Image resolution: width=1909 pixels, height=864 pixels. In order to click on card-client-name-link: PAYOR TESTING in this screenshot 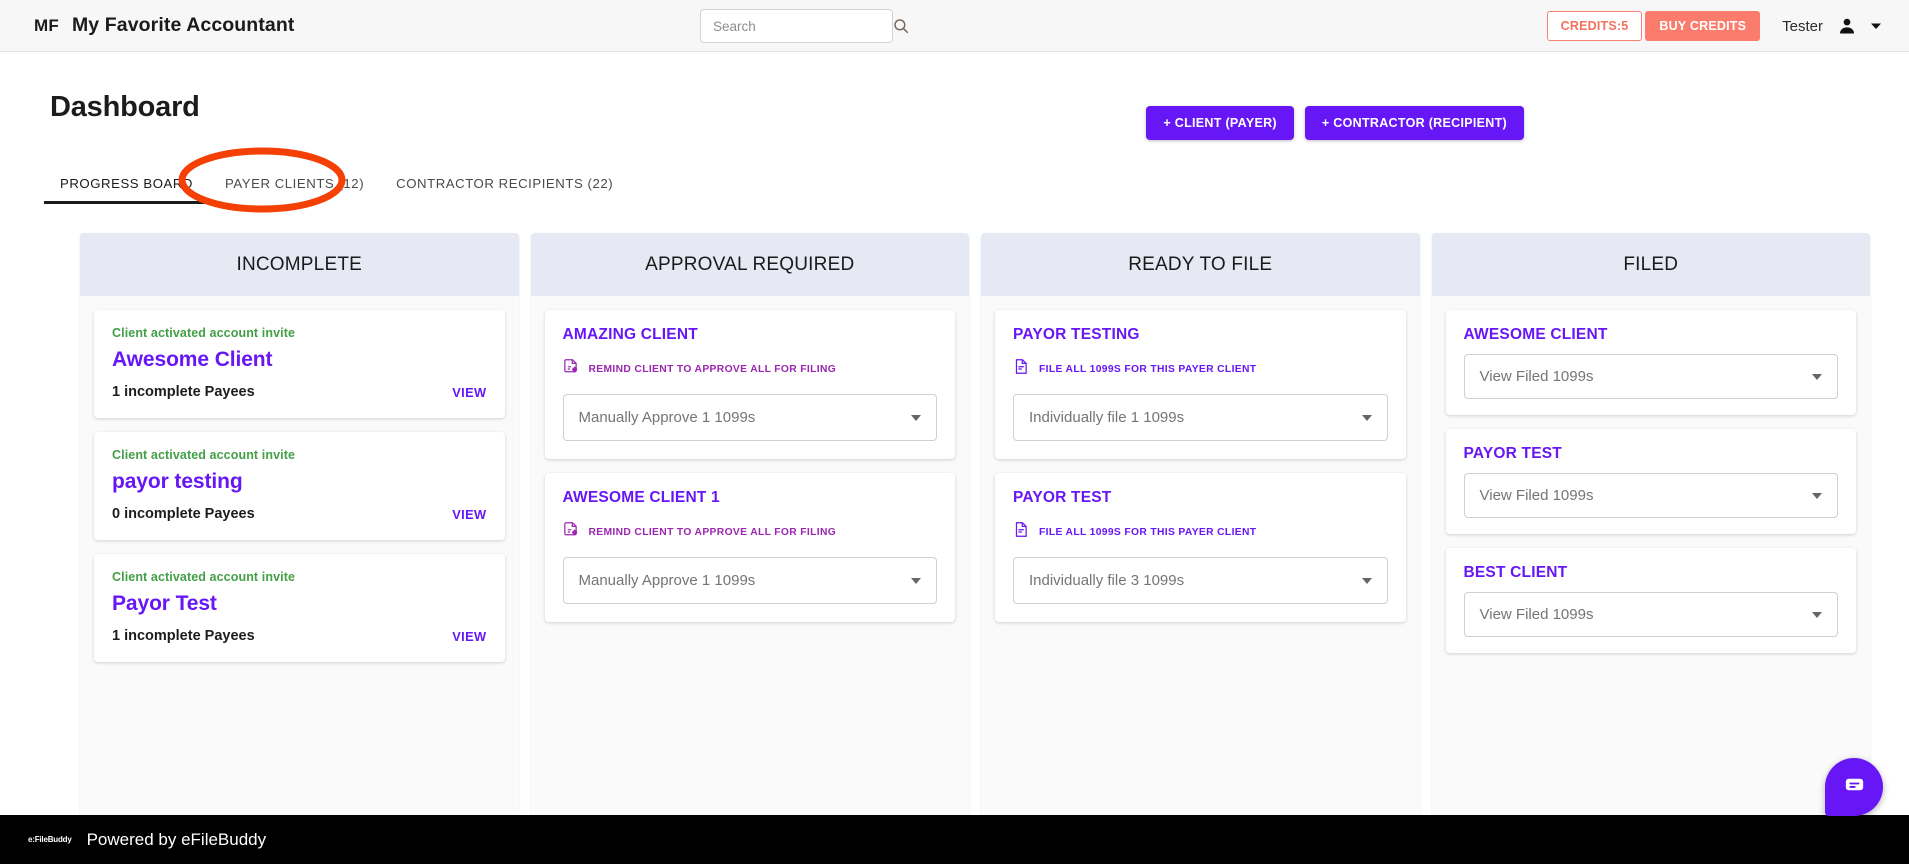, I will do `click(1200, 335)`.